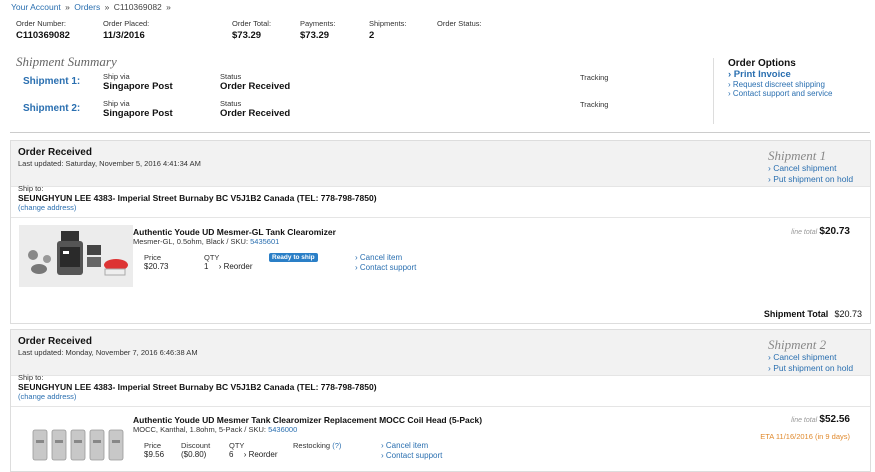 The image size is (875, 472). Describe the element at coordinates (247, 35) in the screenshot. I see `order-total-value: $73.29` at that location.